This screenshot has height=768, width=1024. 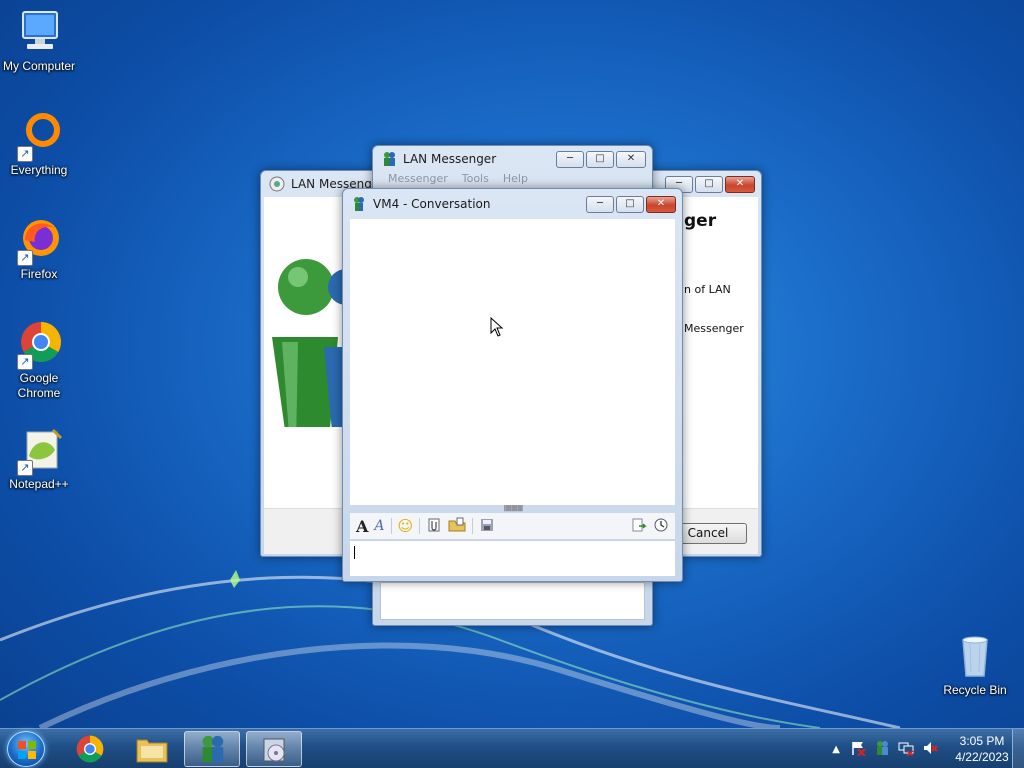 What do you see at coordinates (512, 362) in the screenshot?
I see `message-history-area` at bounding box center [512, 362].